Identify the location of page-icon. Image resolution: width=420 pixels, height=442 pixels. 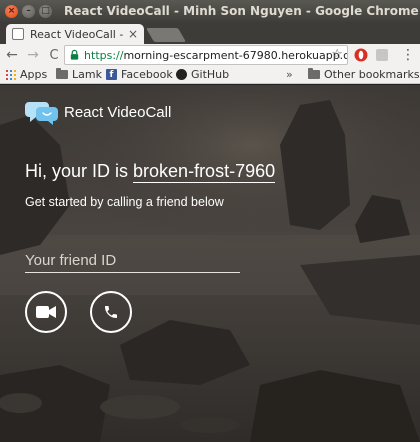
(18, 34).